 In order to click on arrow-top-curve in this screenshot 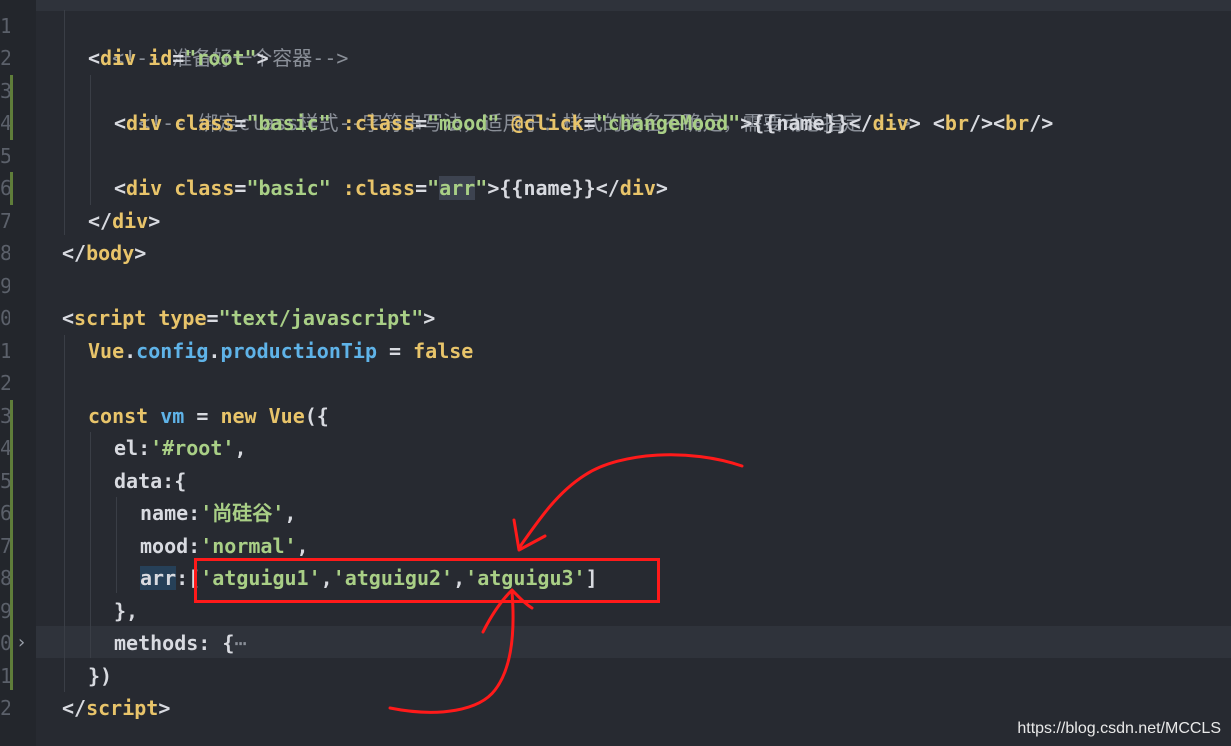, I will do `click(630, 501)`.